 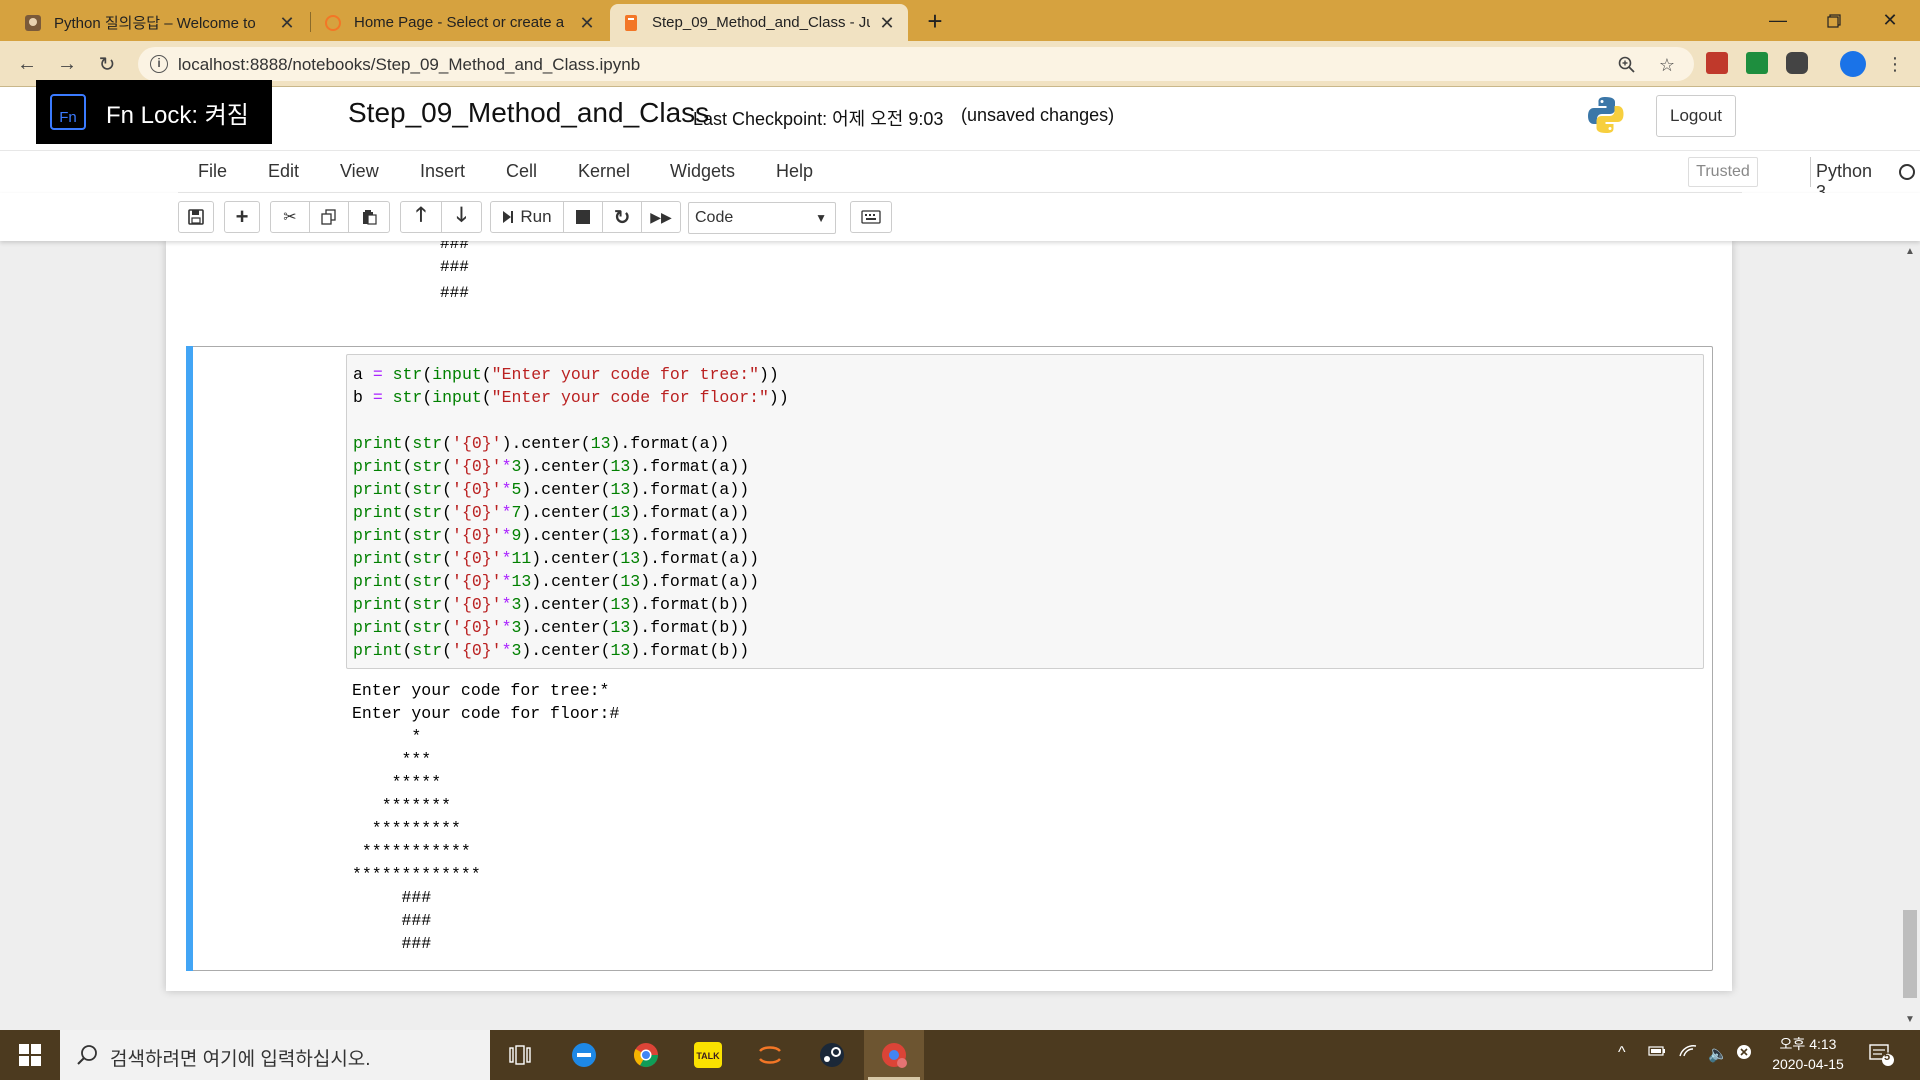 I want to click on classroom-extension-icon, so click(x=1757, y=63).